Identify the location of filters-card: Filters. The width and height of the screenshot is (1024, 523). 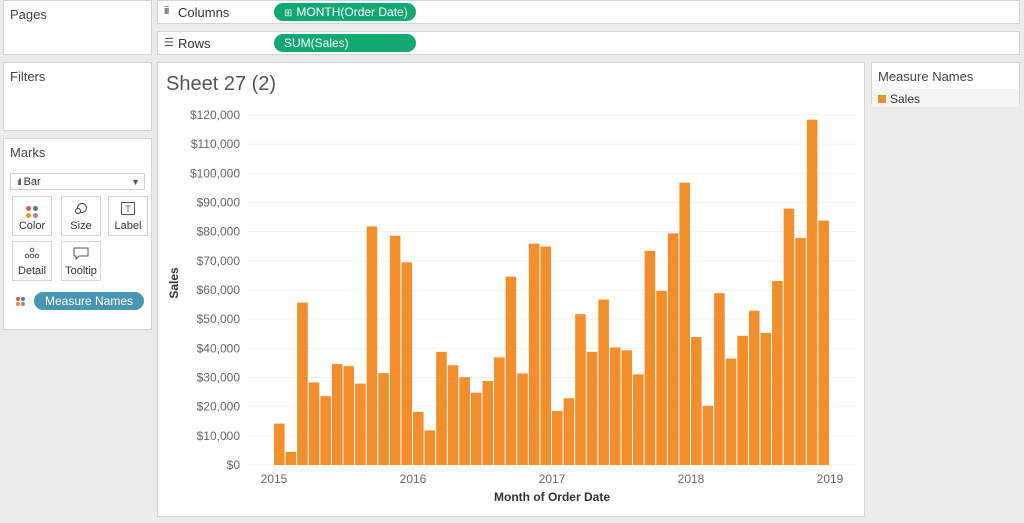
(77, 96).